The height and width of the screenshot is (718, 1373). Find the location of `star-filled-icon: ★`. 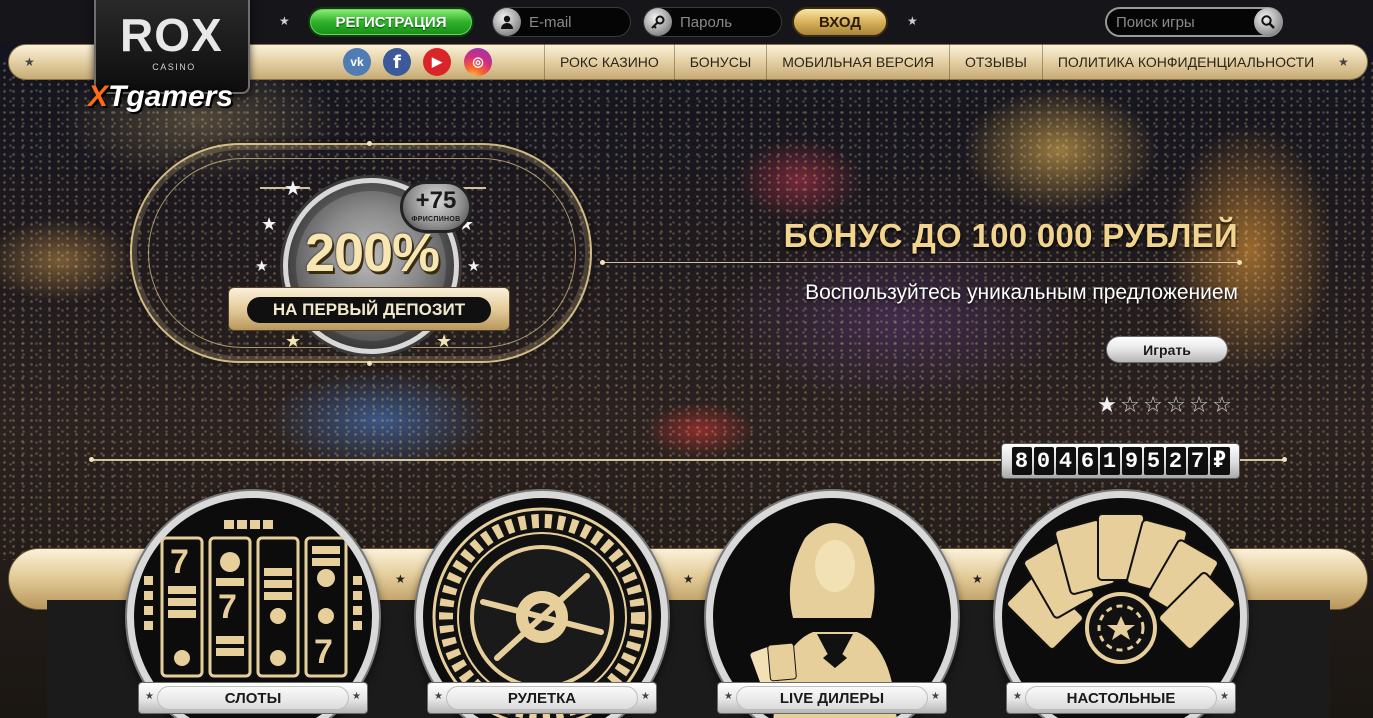

star-filled-icon: ★ is located at coordinates (1107, 406).